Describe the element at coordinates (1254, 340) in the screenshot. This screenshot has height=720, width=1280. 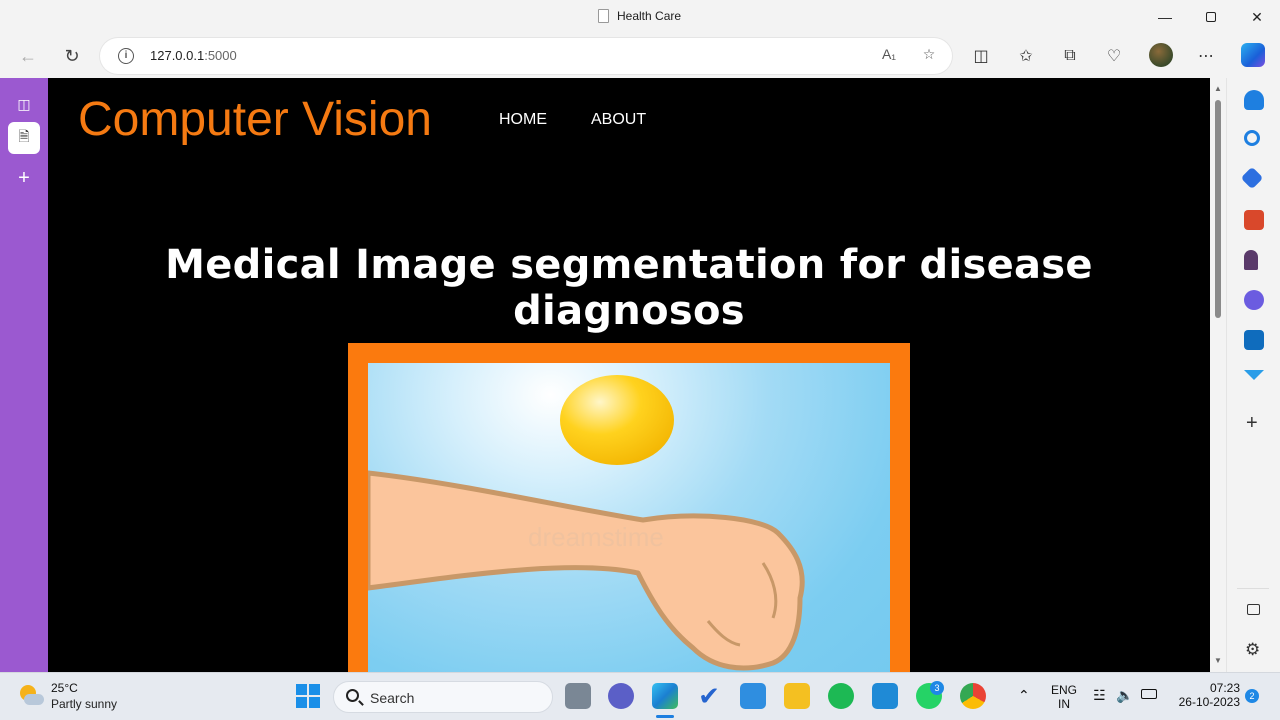
I see `outlook-icon` at that location.